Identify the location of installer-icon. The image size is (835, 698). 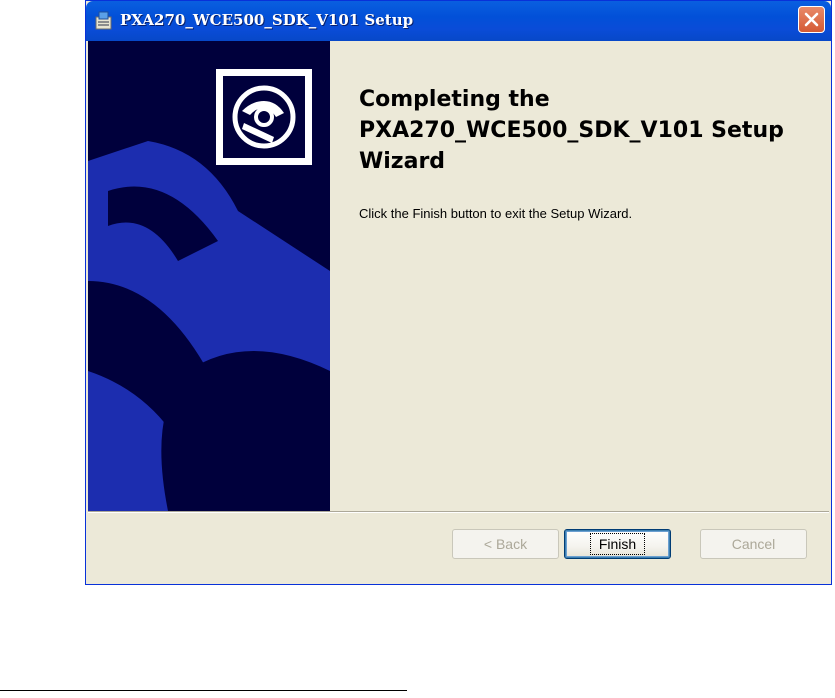
(104, 20).